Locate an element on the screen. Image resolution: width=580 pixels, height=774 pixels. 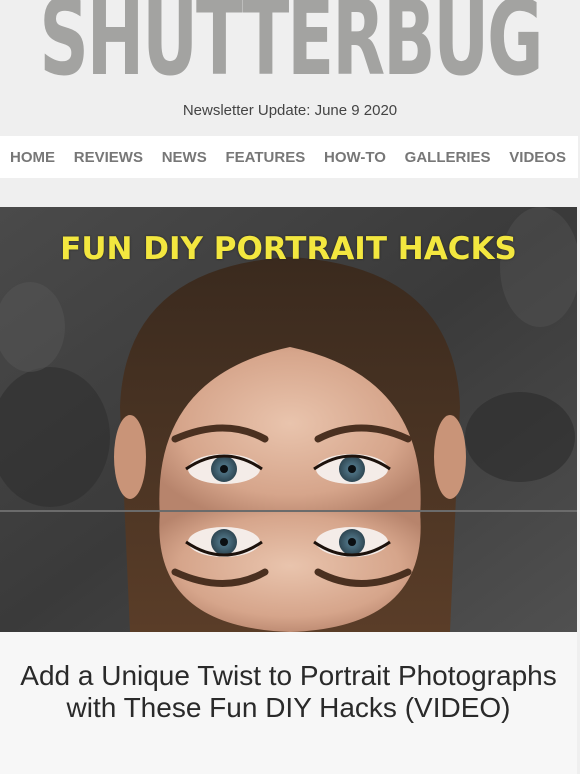
nav-item-news: NEWS is located at coordinates (184, 157).